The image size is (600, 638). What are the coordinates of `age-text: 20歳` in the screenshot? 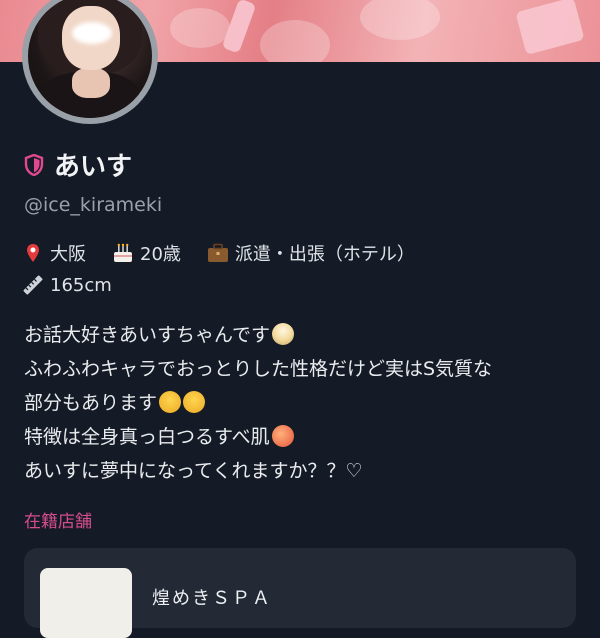 It's located at (160, 254).